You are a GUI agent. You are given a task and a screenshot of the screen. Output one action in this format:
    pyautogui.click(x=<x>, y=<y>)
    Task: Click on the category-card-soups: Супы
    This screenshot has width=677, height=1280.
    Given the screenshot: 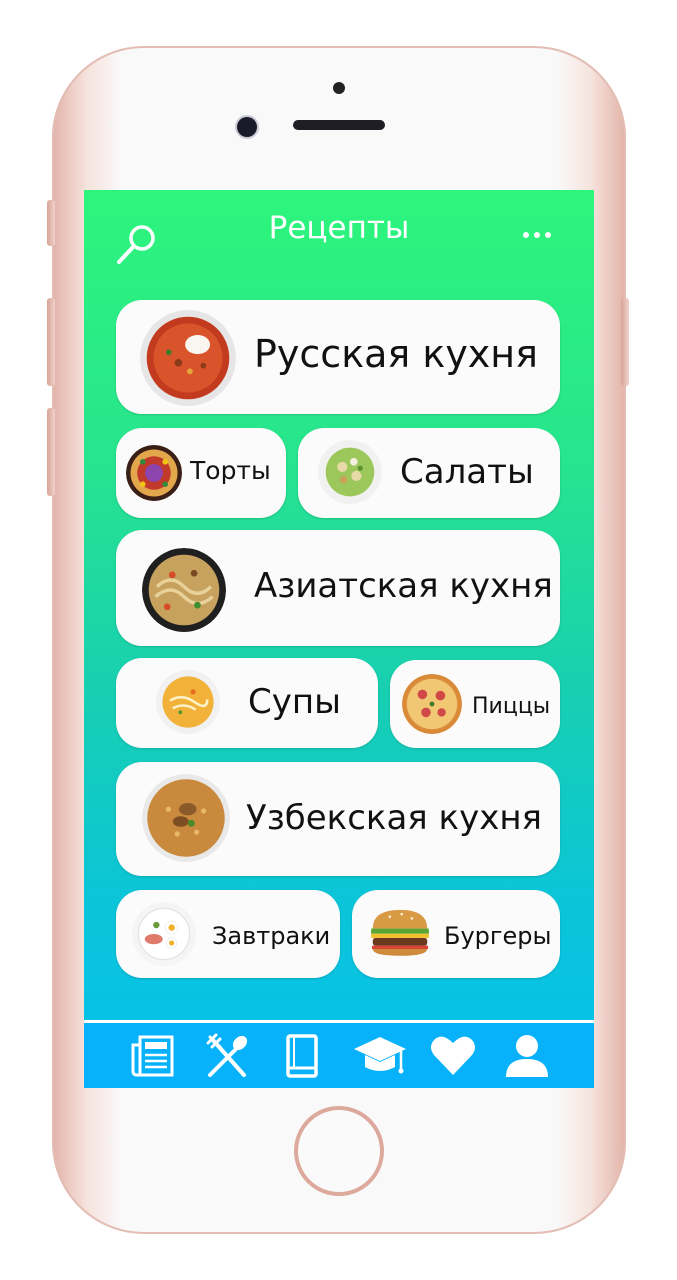 What is the action you would take?
    pyautogui.click(x=247, y=703)
    